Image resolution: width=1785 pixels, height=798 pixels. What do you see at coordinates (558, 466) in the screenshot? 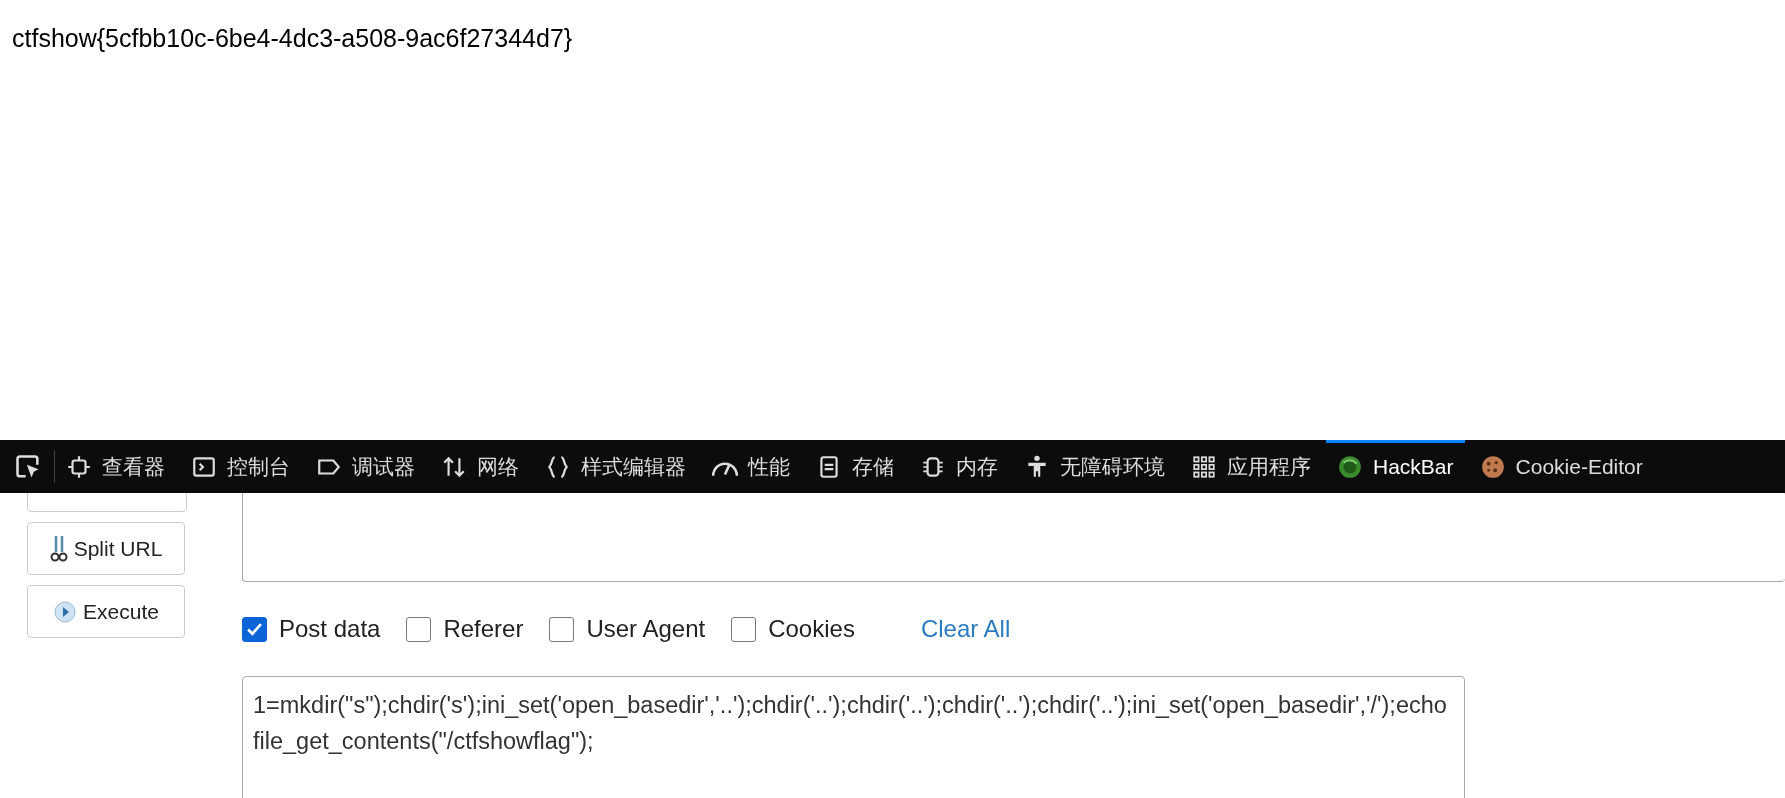
I see `braces-icon` at bounding box center [558, 466].